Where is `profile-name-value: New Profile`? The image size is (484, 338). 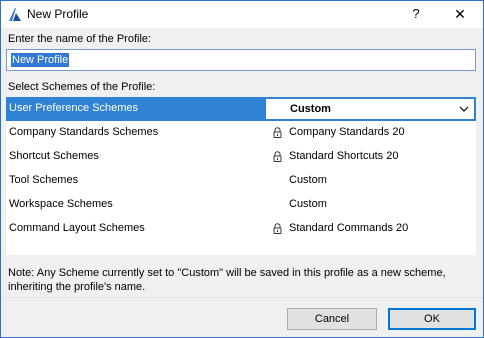
profile-name-value: New Profile is located at coordinates (40, 60).